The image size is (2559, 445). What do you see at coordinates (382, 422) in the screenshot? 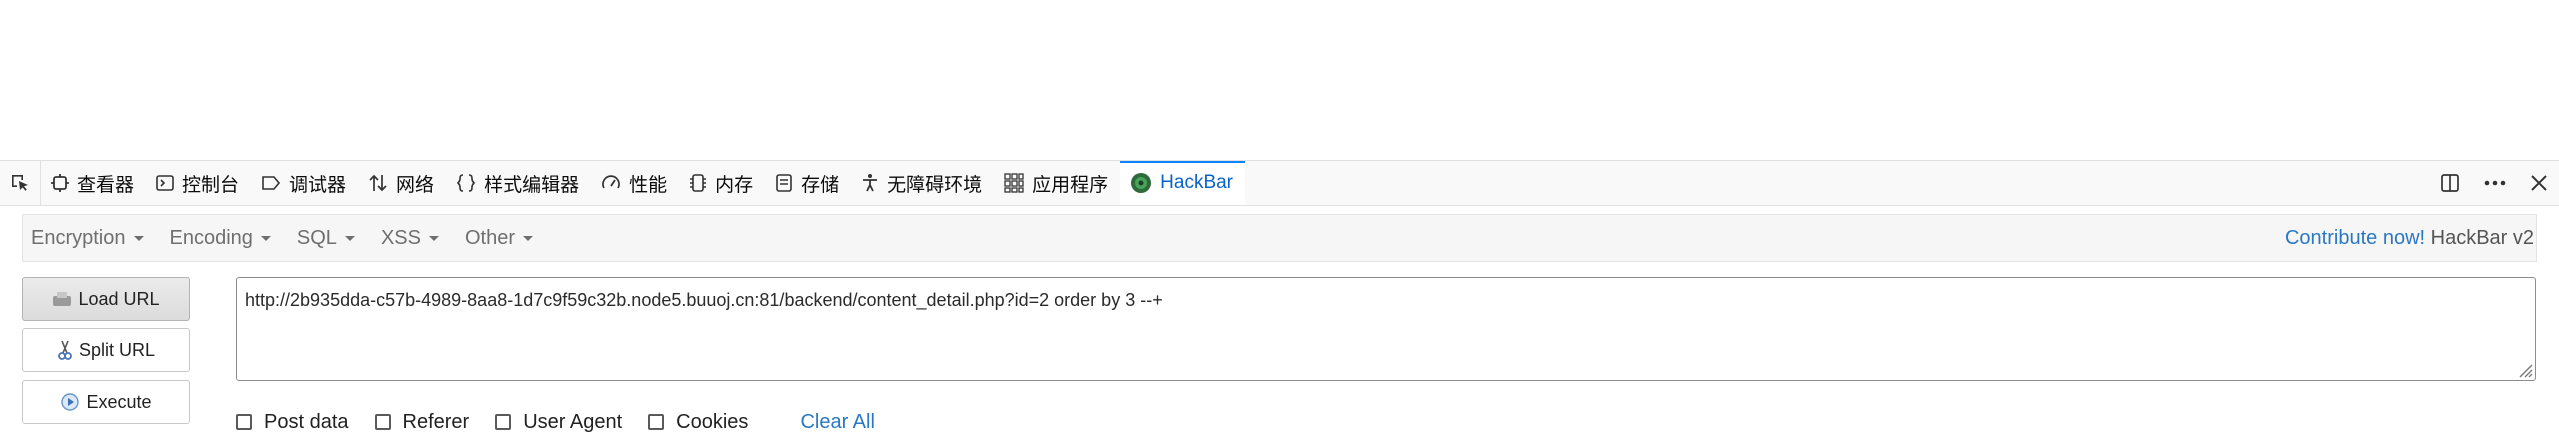
I see `referer-checkbox` at bounding box center [382, 422].